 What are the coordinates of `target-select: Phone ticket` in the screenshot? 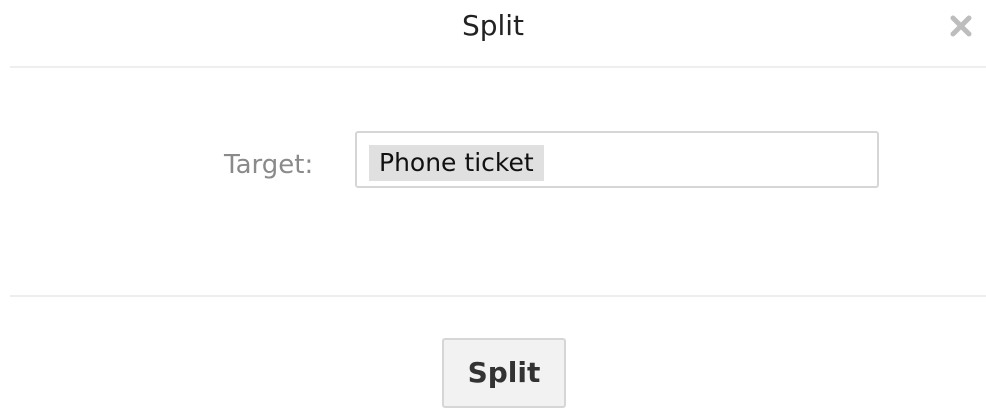 It's located at (617, 159).